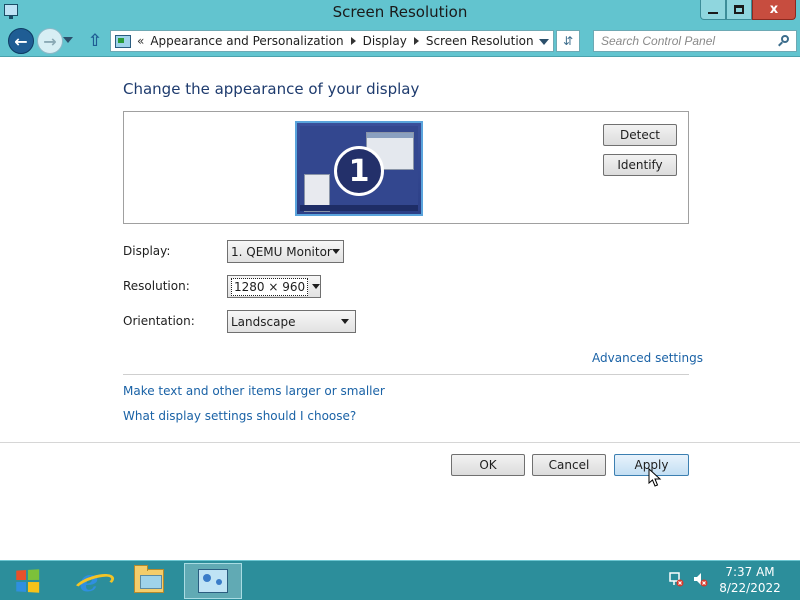  I want to click on ok-button: OK, so click(488, 465).